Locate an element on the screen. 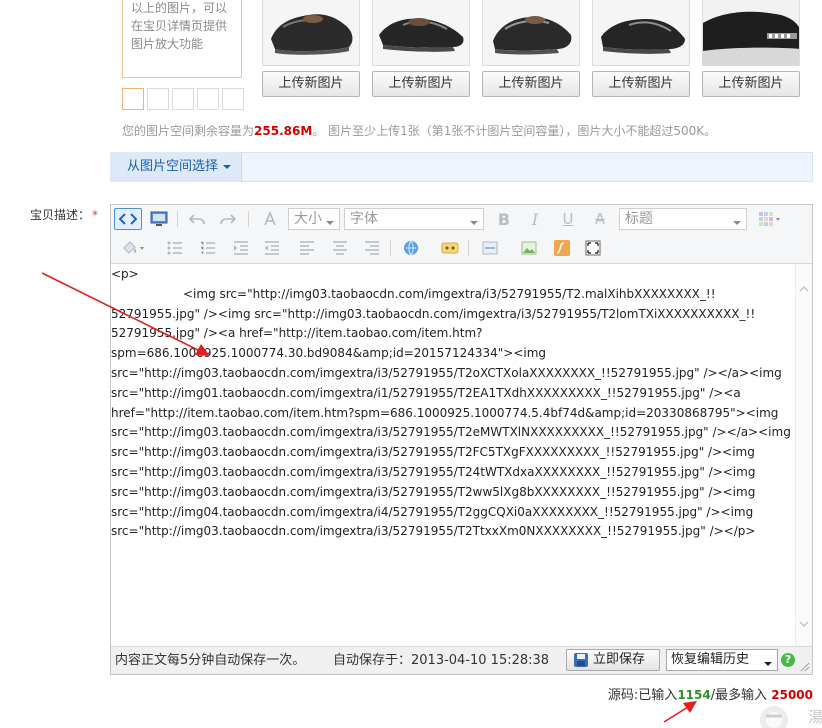 The height and width of the screenshot is (728, 822). arrow-line-bottom is located at coordinates (676, 714).